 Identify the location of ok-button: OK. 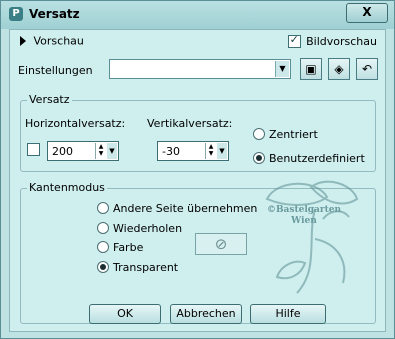
(125, 314).